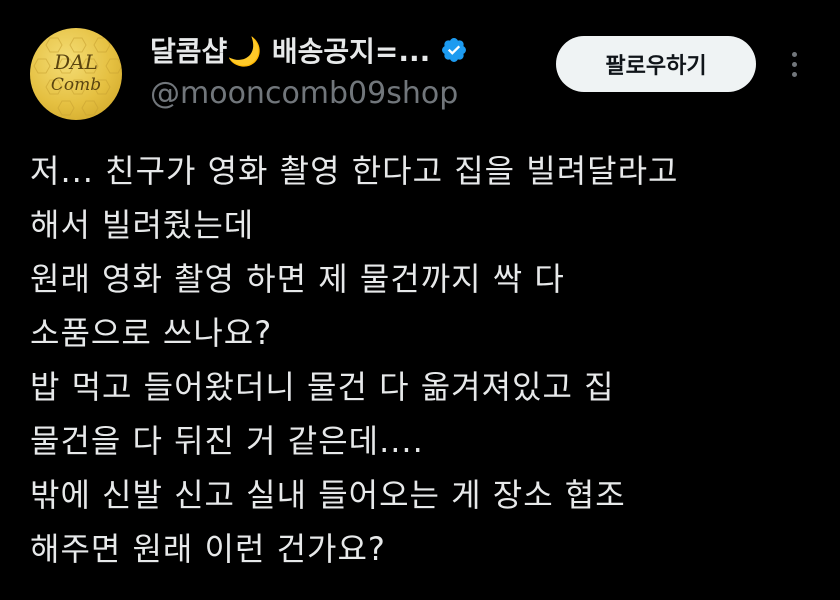 The image size is (840, 600). I want to click on avatar: DAL Comb, so click(76, 74).